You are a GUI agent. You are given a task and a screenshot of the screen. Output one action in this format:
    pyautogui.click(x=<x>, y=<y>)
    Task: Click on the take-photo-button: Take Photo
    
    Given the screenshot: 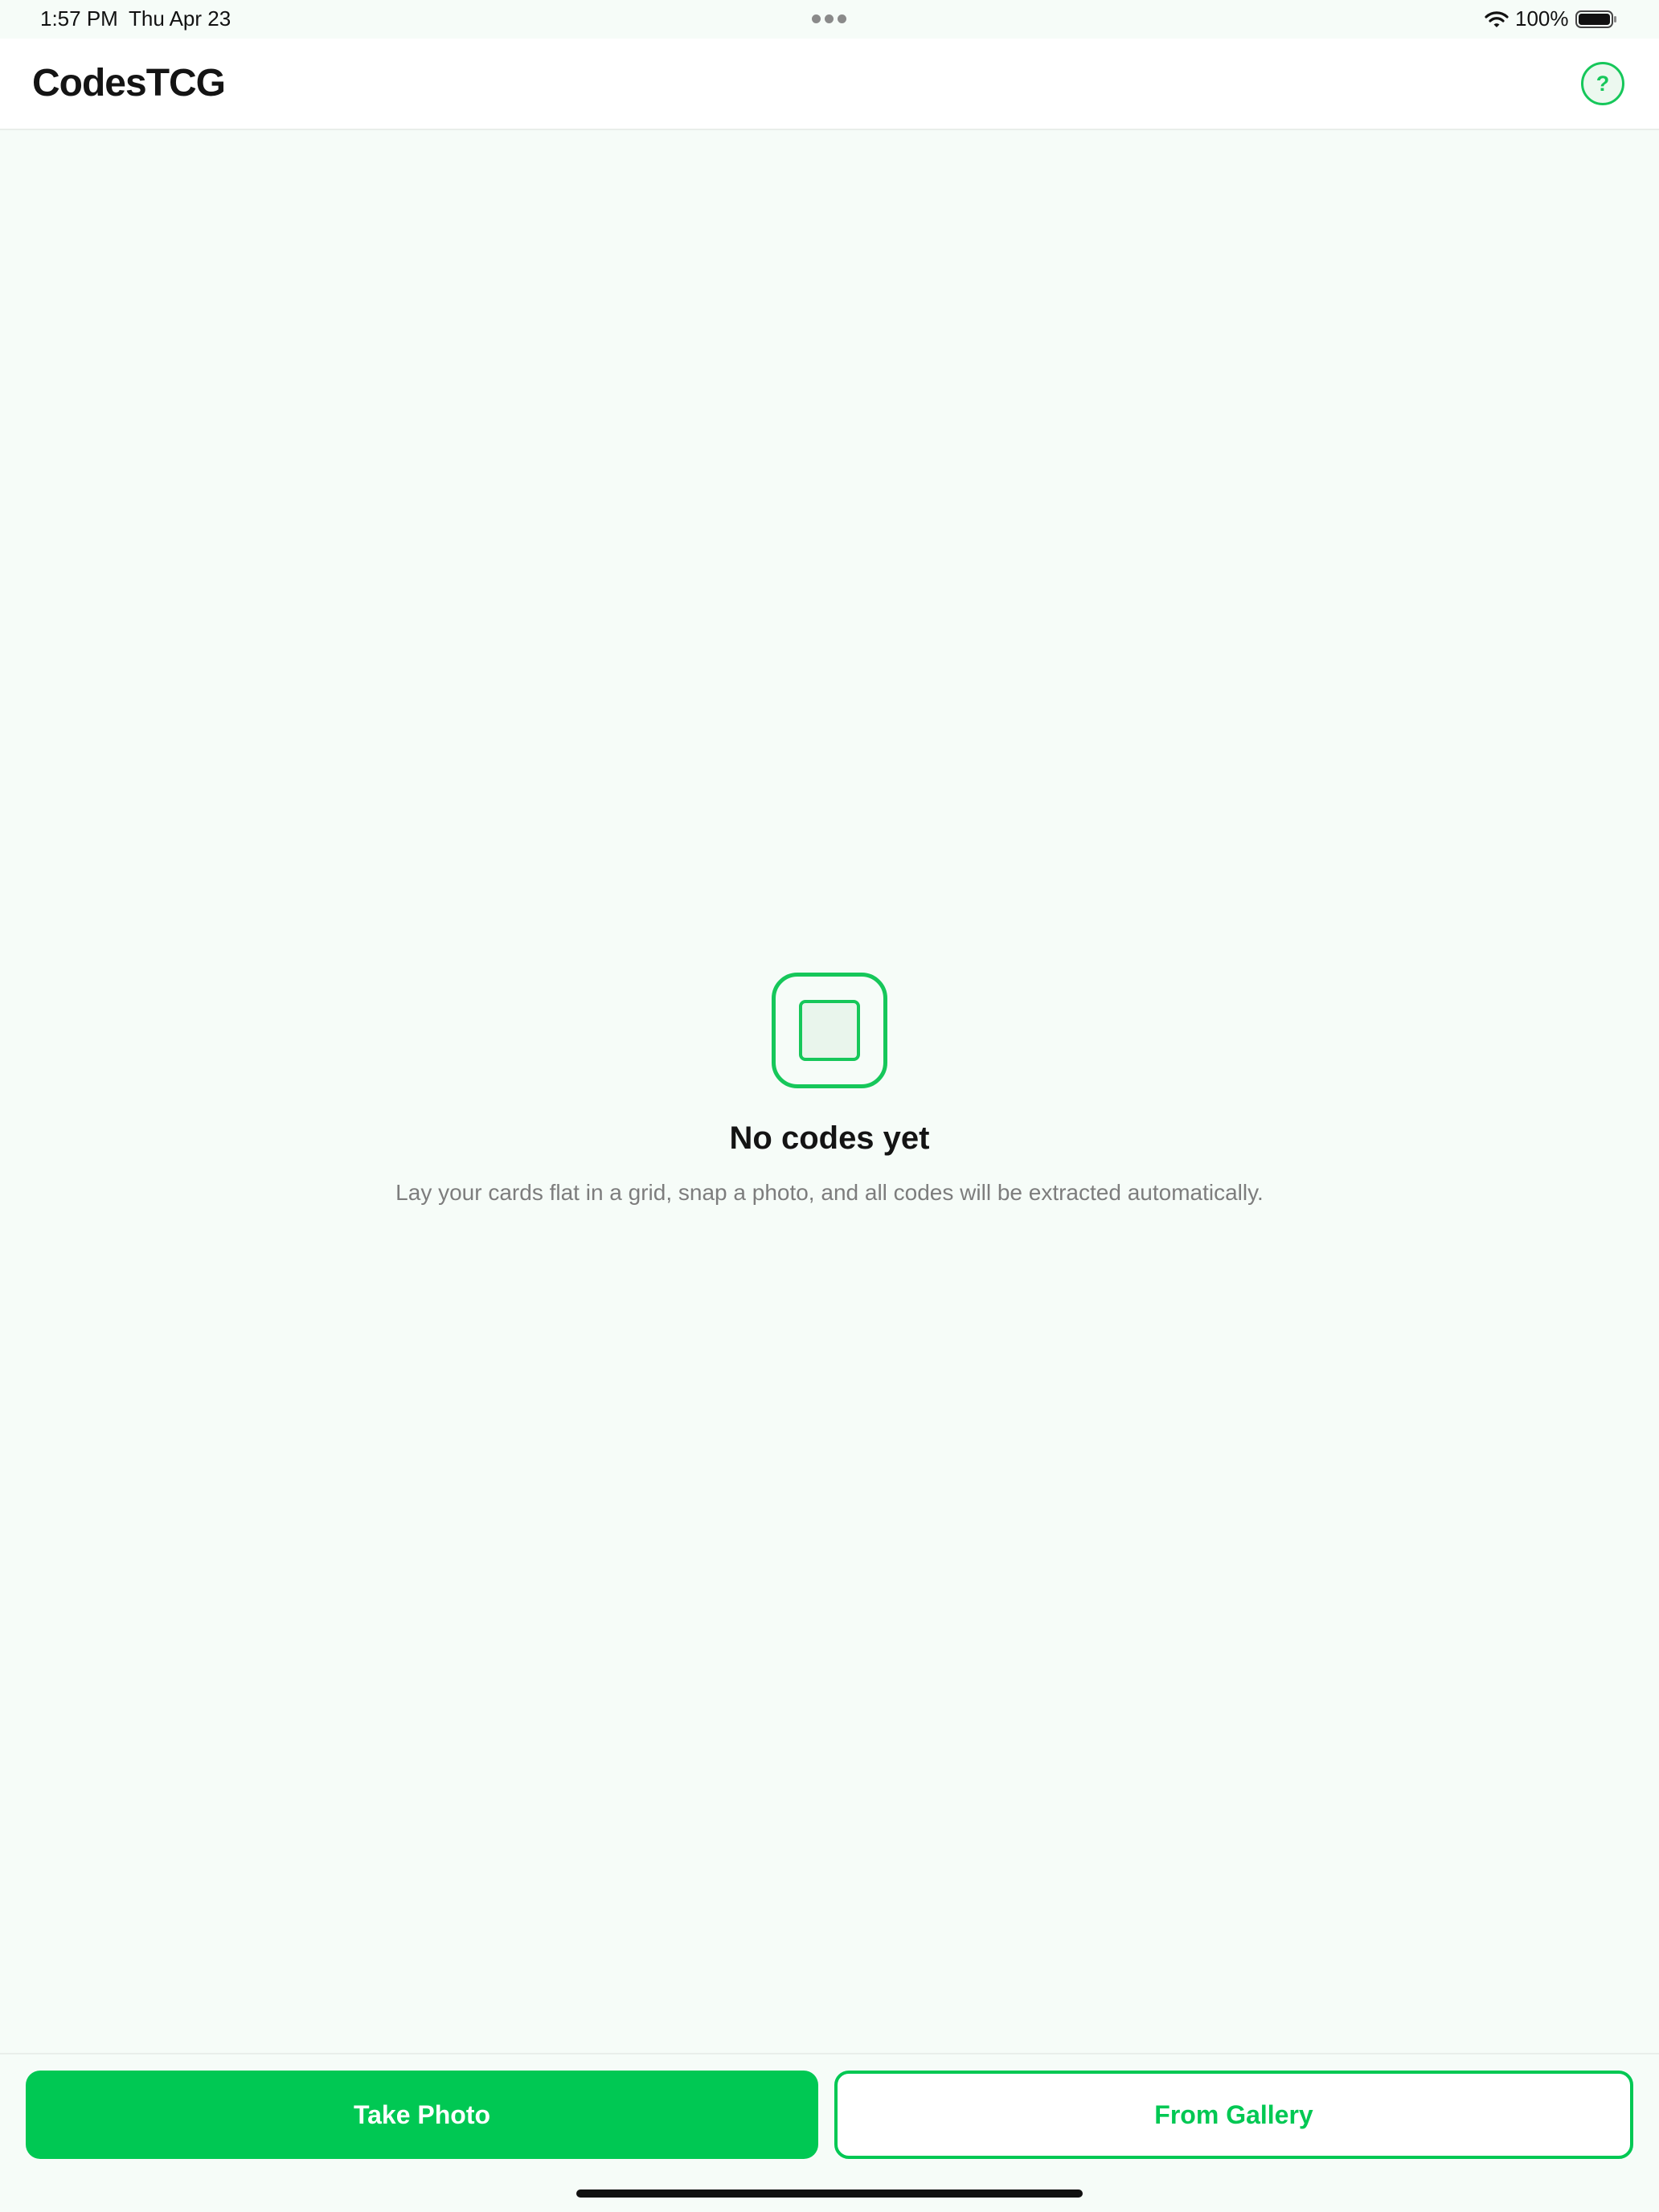 What is the action you would take?
    pyautogui.click(x=422, y=2115)
    